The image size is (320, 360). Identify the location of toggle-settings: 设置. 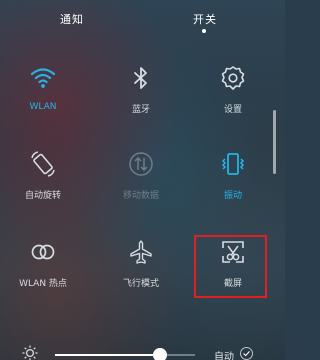
(233, 89).